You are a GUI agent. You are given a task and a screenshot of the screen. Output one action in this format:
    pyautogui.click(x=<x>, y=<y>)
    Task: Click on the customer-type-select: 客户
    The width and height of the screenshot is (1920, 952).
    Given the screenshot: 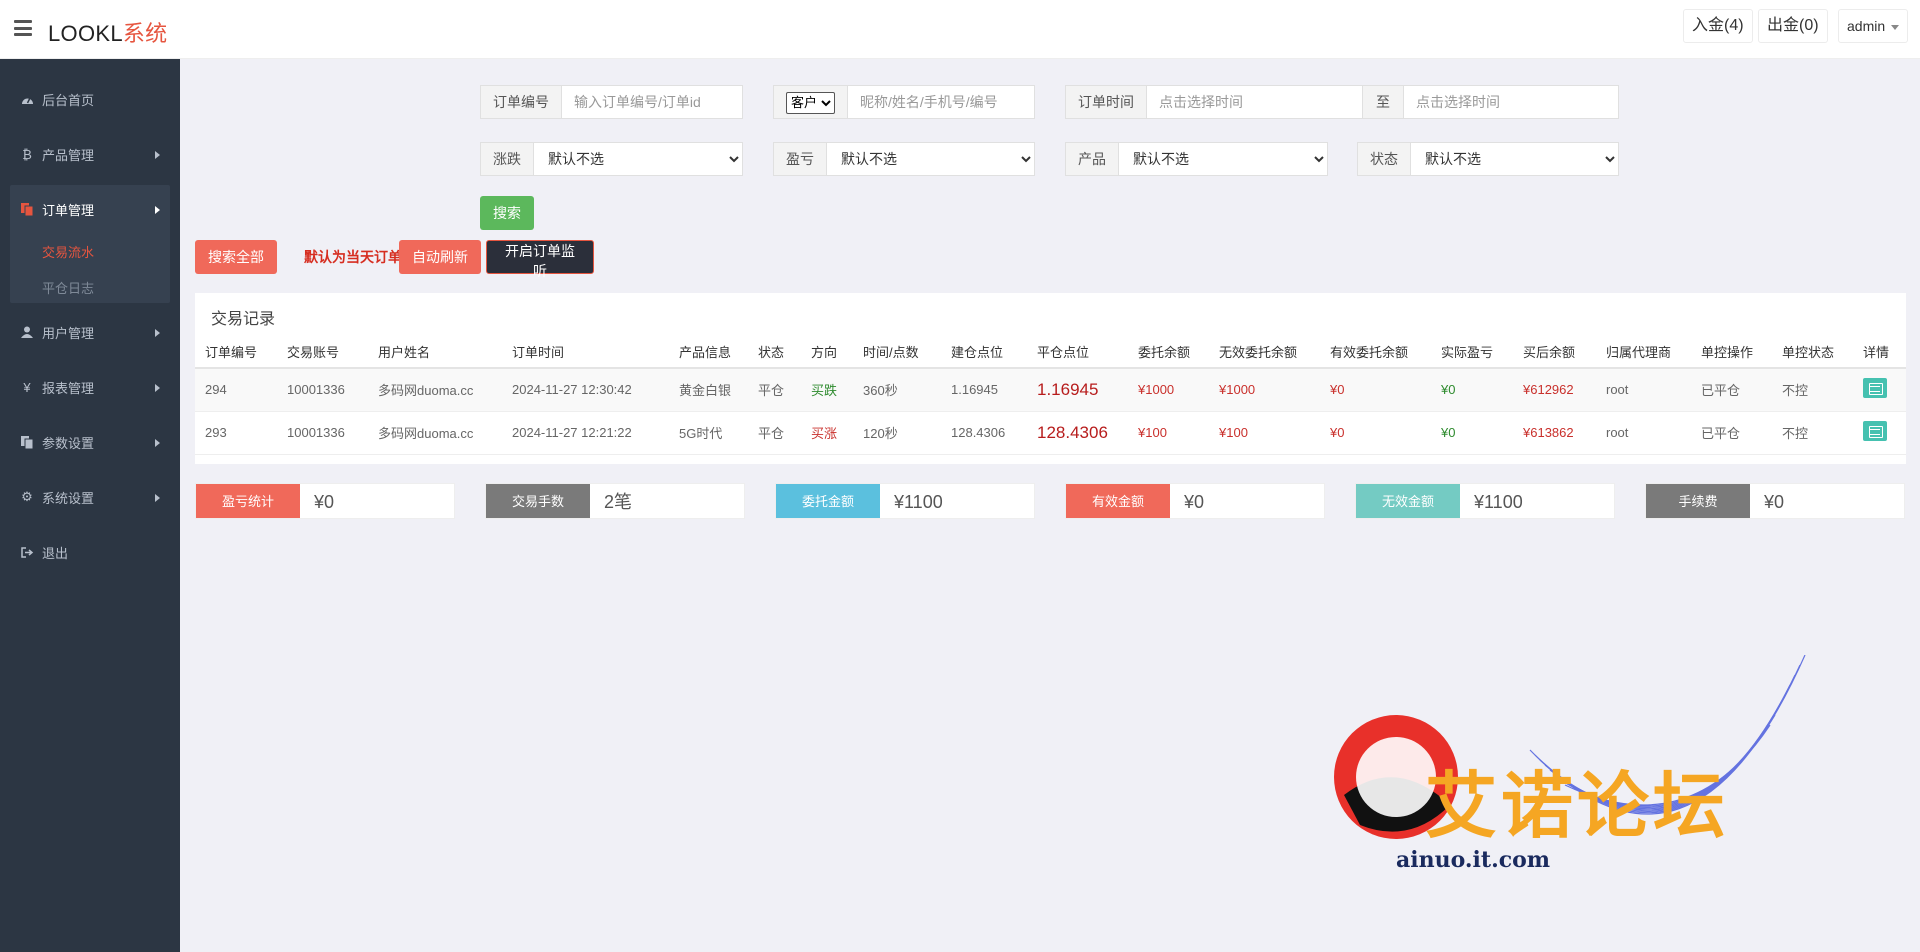 What is the action you would take?
    pyautogui.click(x=810, y=102)
    